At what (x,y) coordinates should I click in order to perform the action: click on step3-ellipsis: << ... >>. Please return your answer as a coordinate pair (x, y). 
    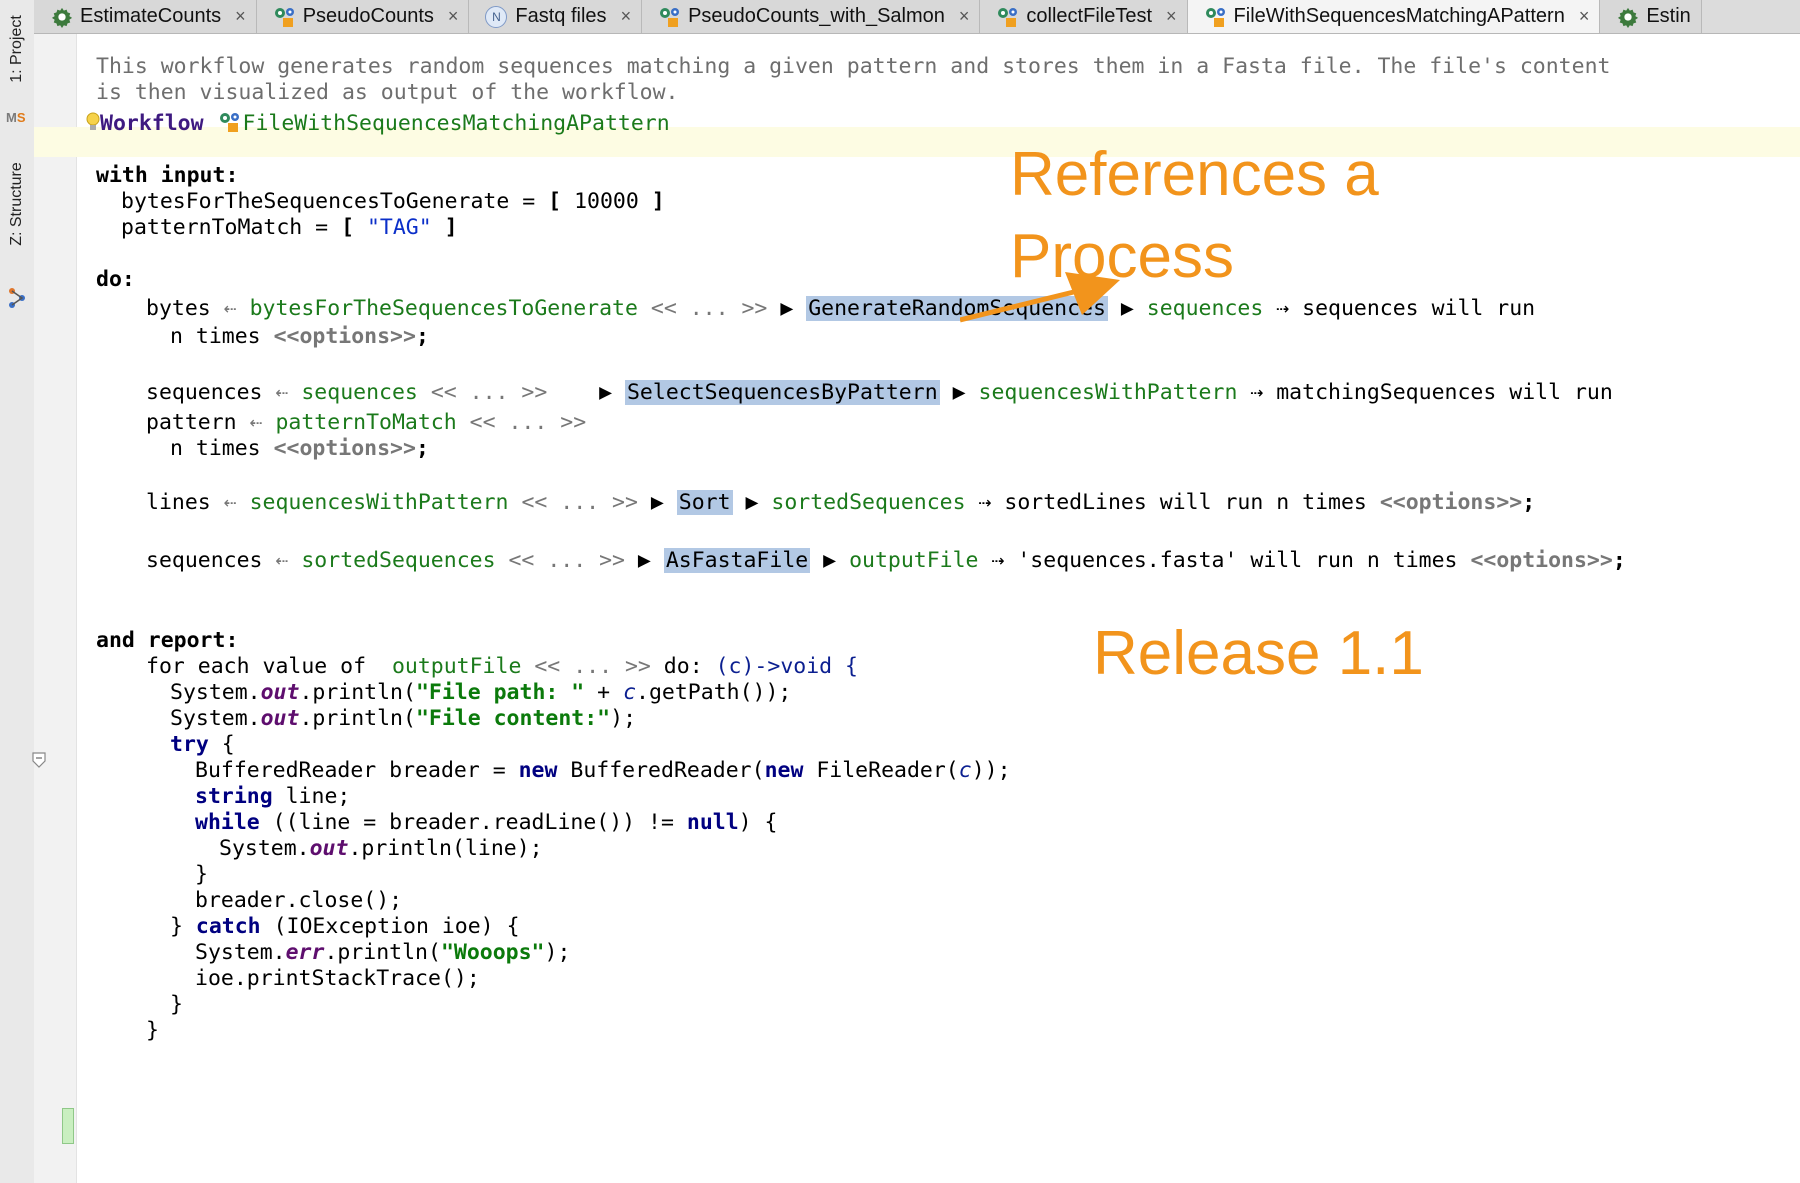
    Looking at the image, I should click on (579, 502).